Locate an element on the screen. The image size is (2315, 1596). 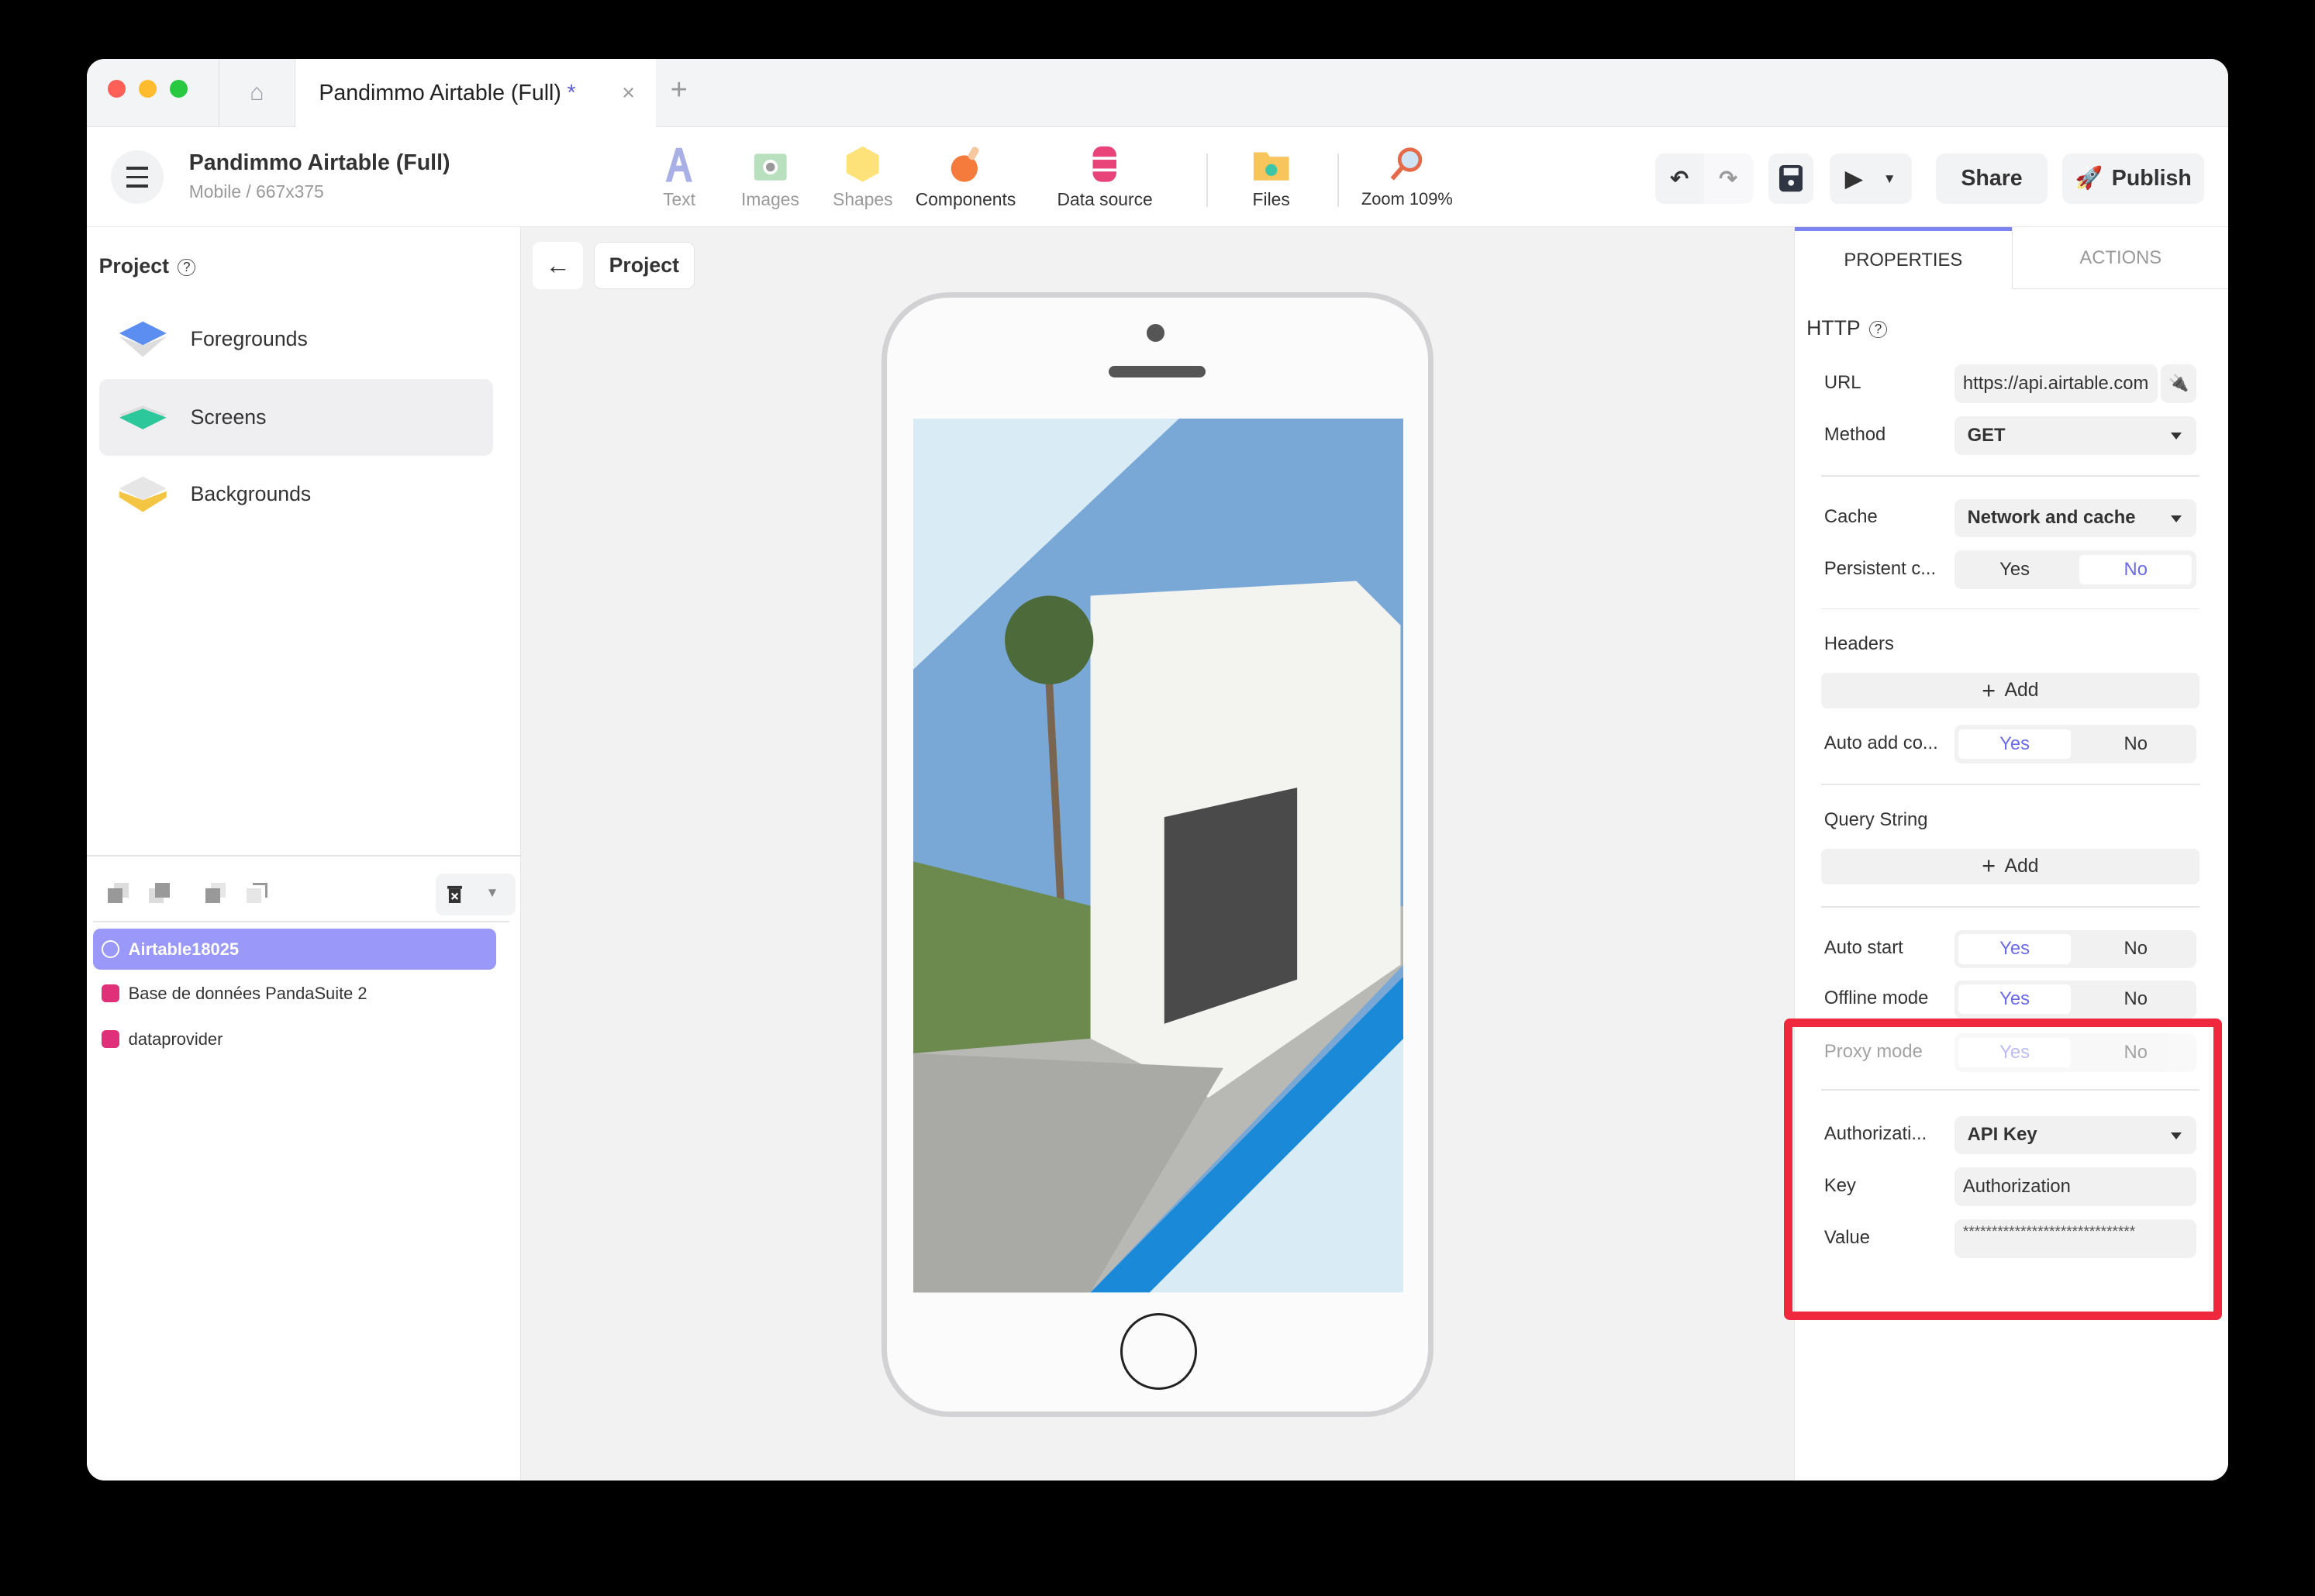
tool-label: Images is located at coordinates (770, 198).